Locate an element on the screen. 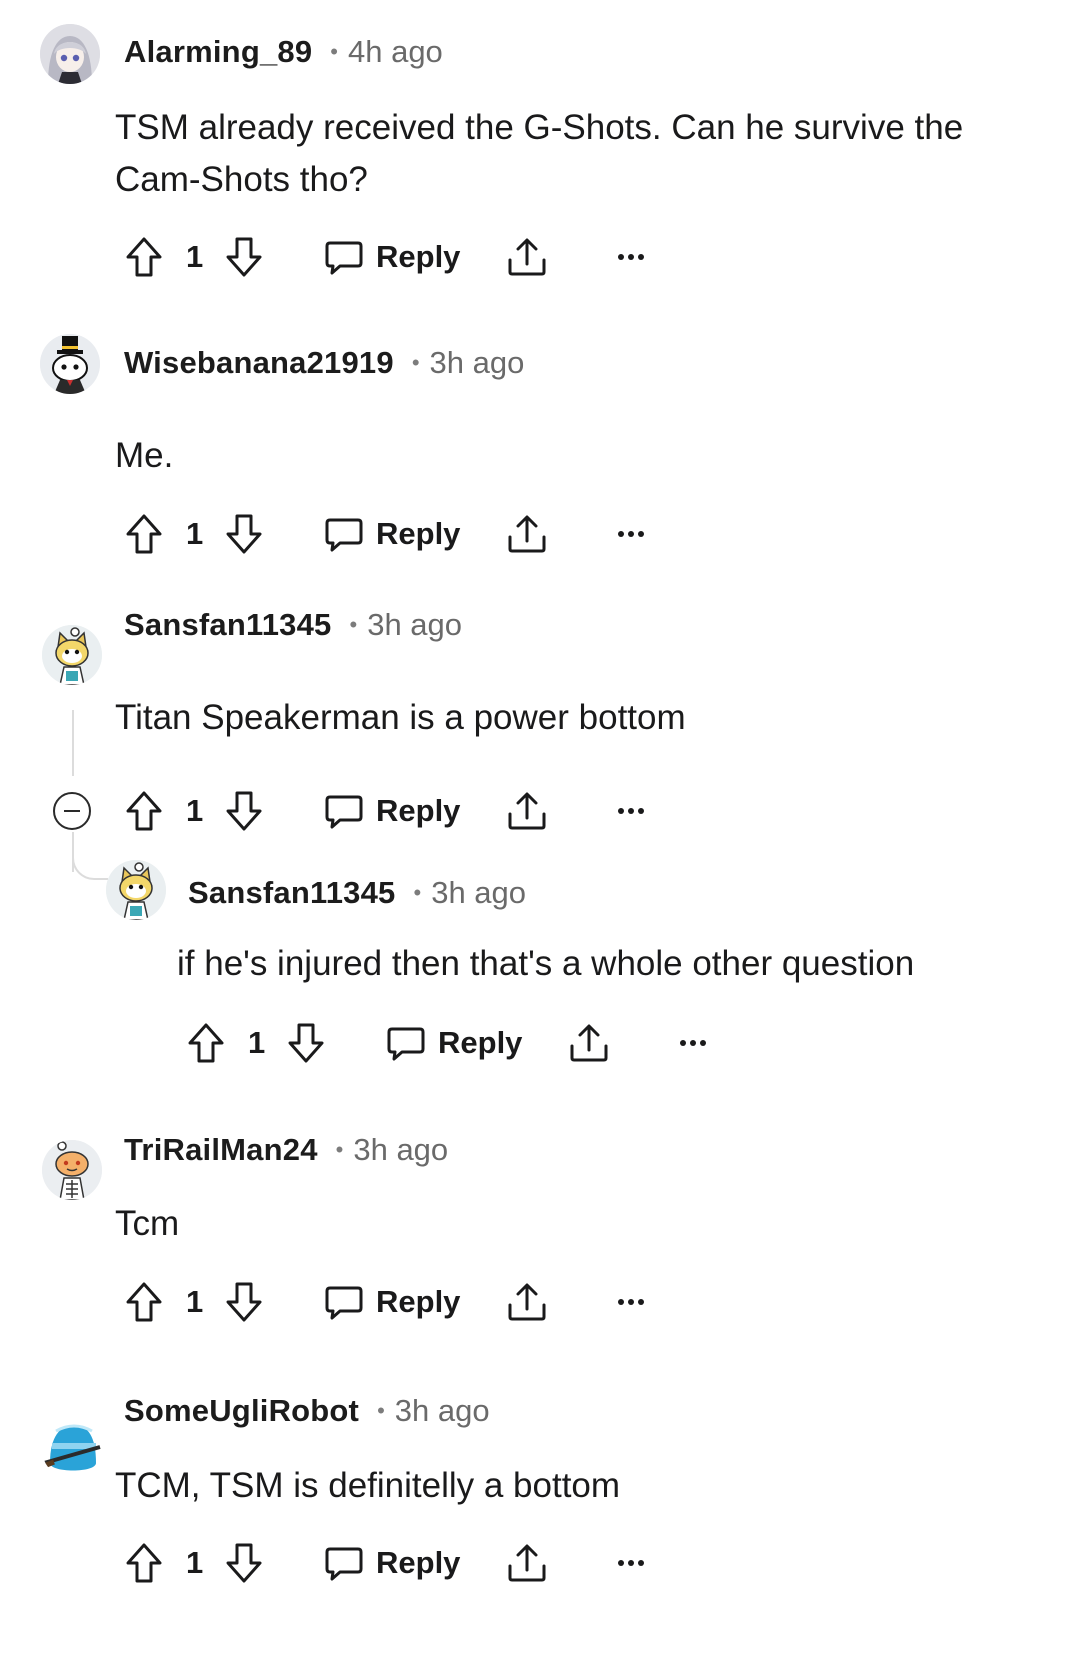 Image resolution: width=1080 pixels, height=1666 pixels. skeleton-snoo-avatar-icon is located at coordinates (72, 1170).